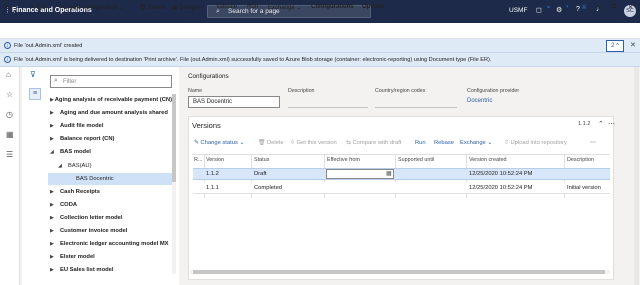 This screenshot has height=285, width=640. What do you see at coordinates (578, 9) in the screenshot?
I see `help-icon: ?` at bounding box center [578, 9].